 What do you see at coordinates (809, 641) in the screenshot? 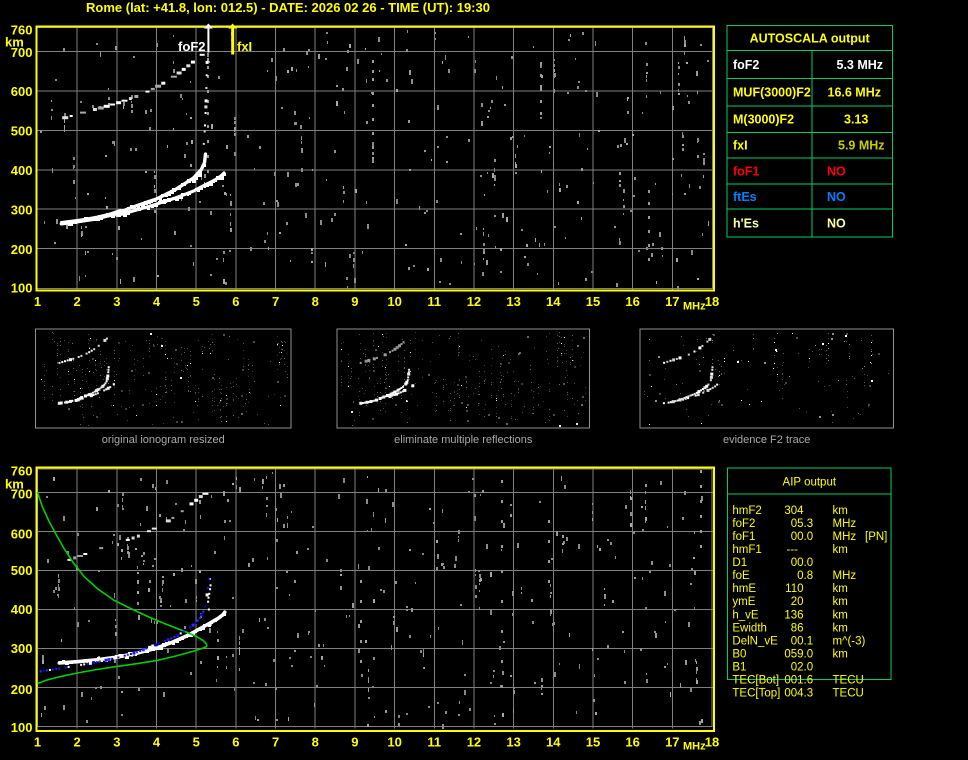
I see `svg-text: .1` at bounding box center [809, 641].